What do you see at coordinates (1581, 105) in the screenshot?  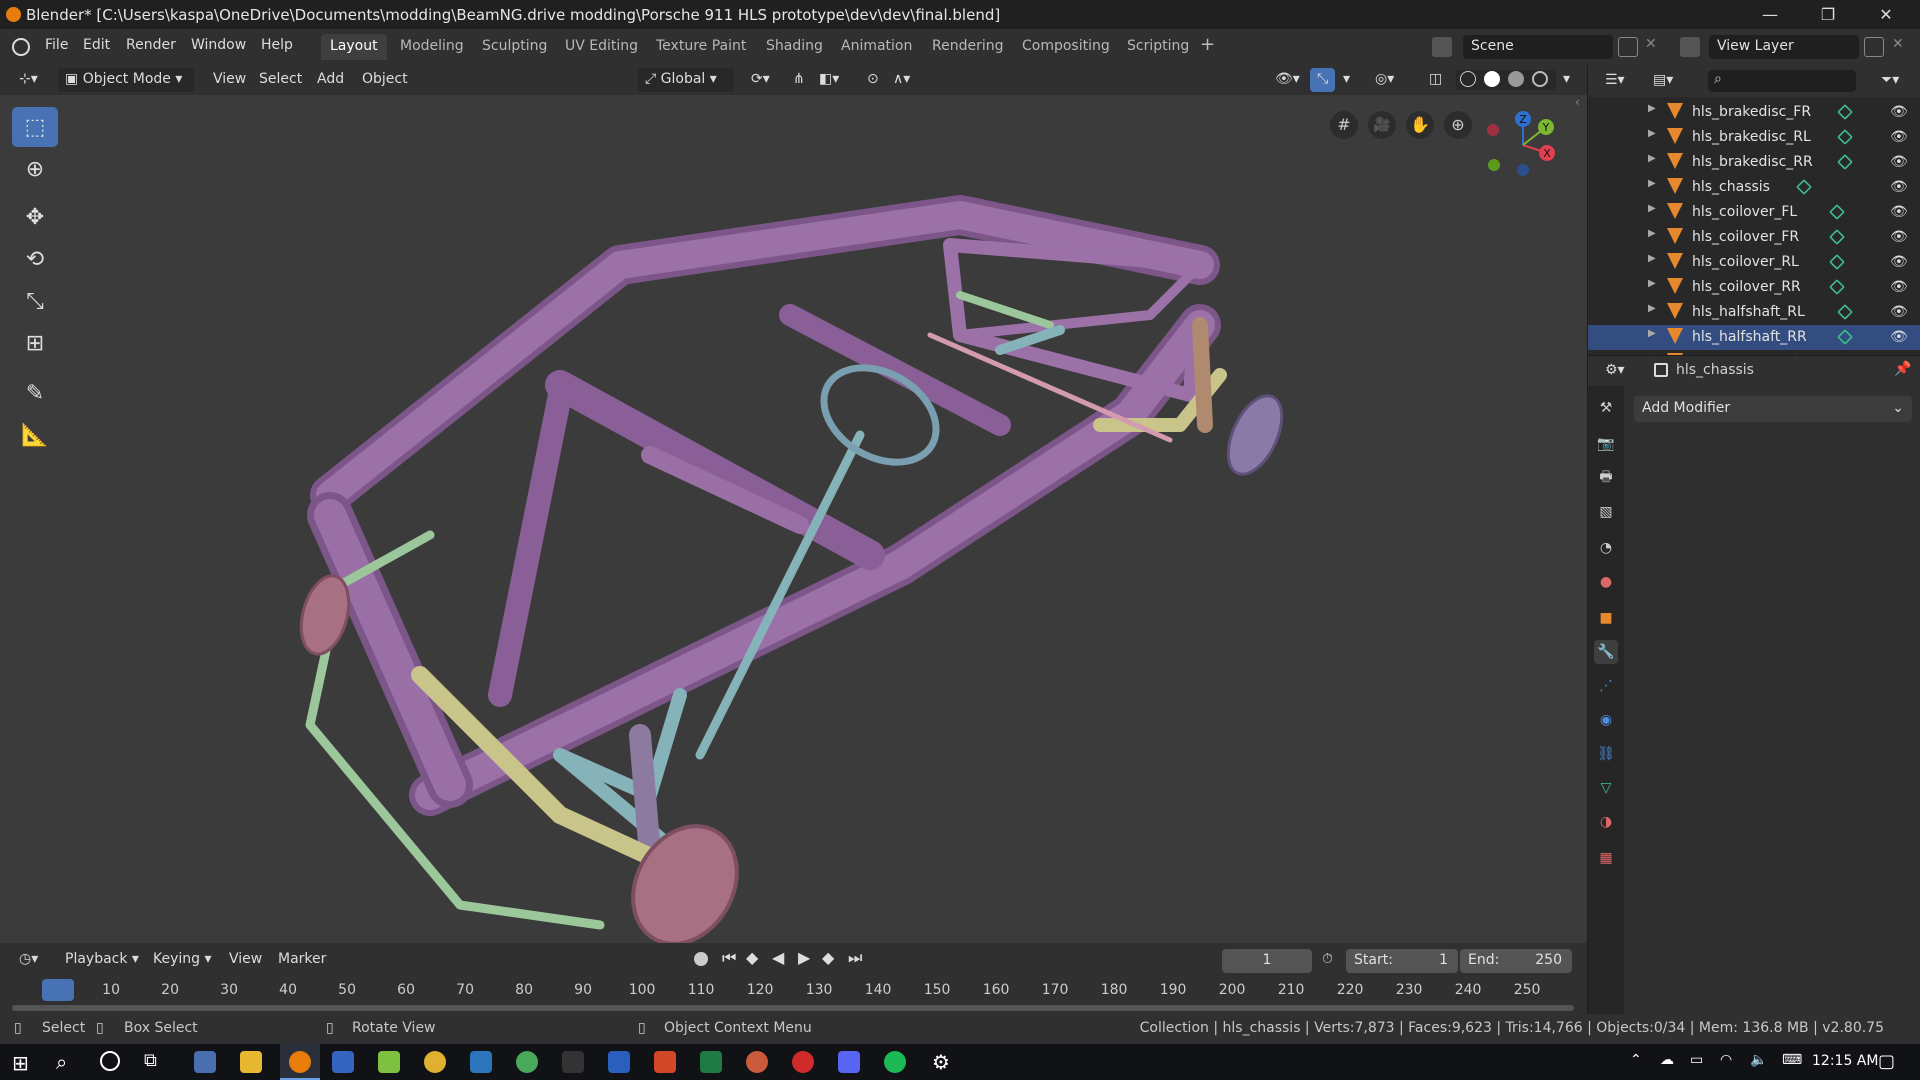 I see `sidebar-toggle-icon: ‹` at bounding box center [1581, 105].